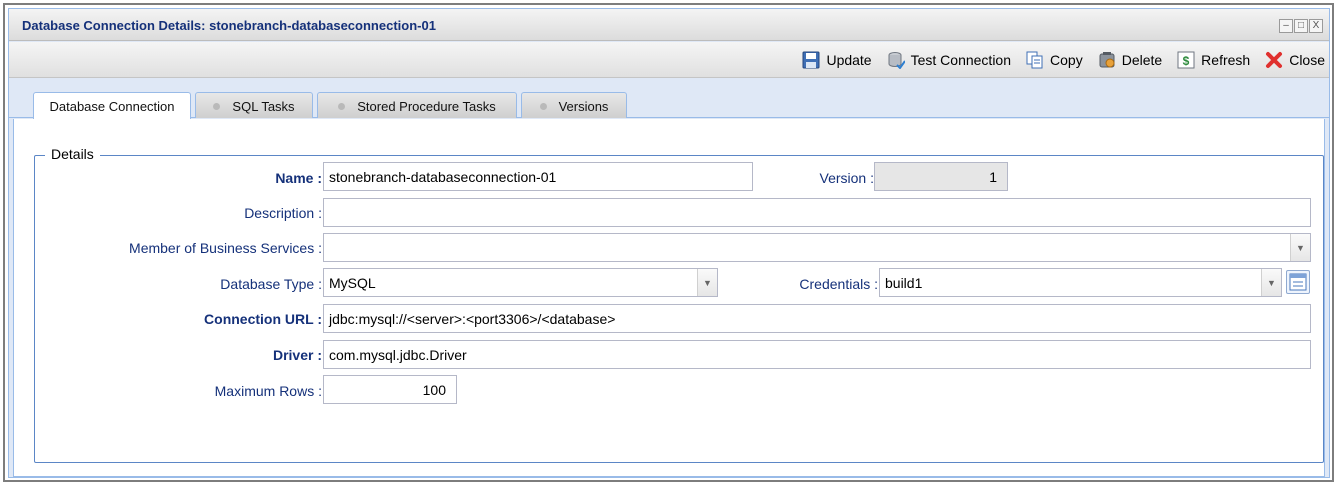 This screenshot has width=1337, height=485. I want to click on window-controls: – □ X, so click(1301, 26).